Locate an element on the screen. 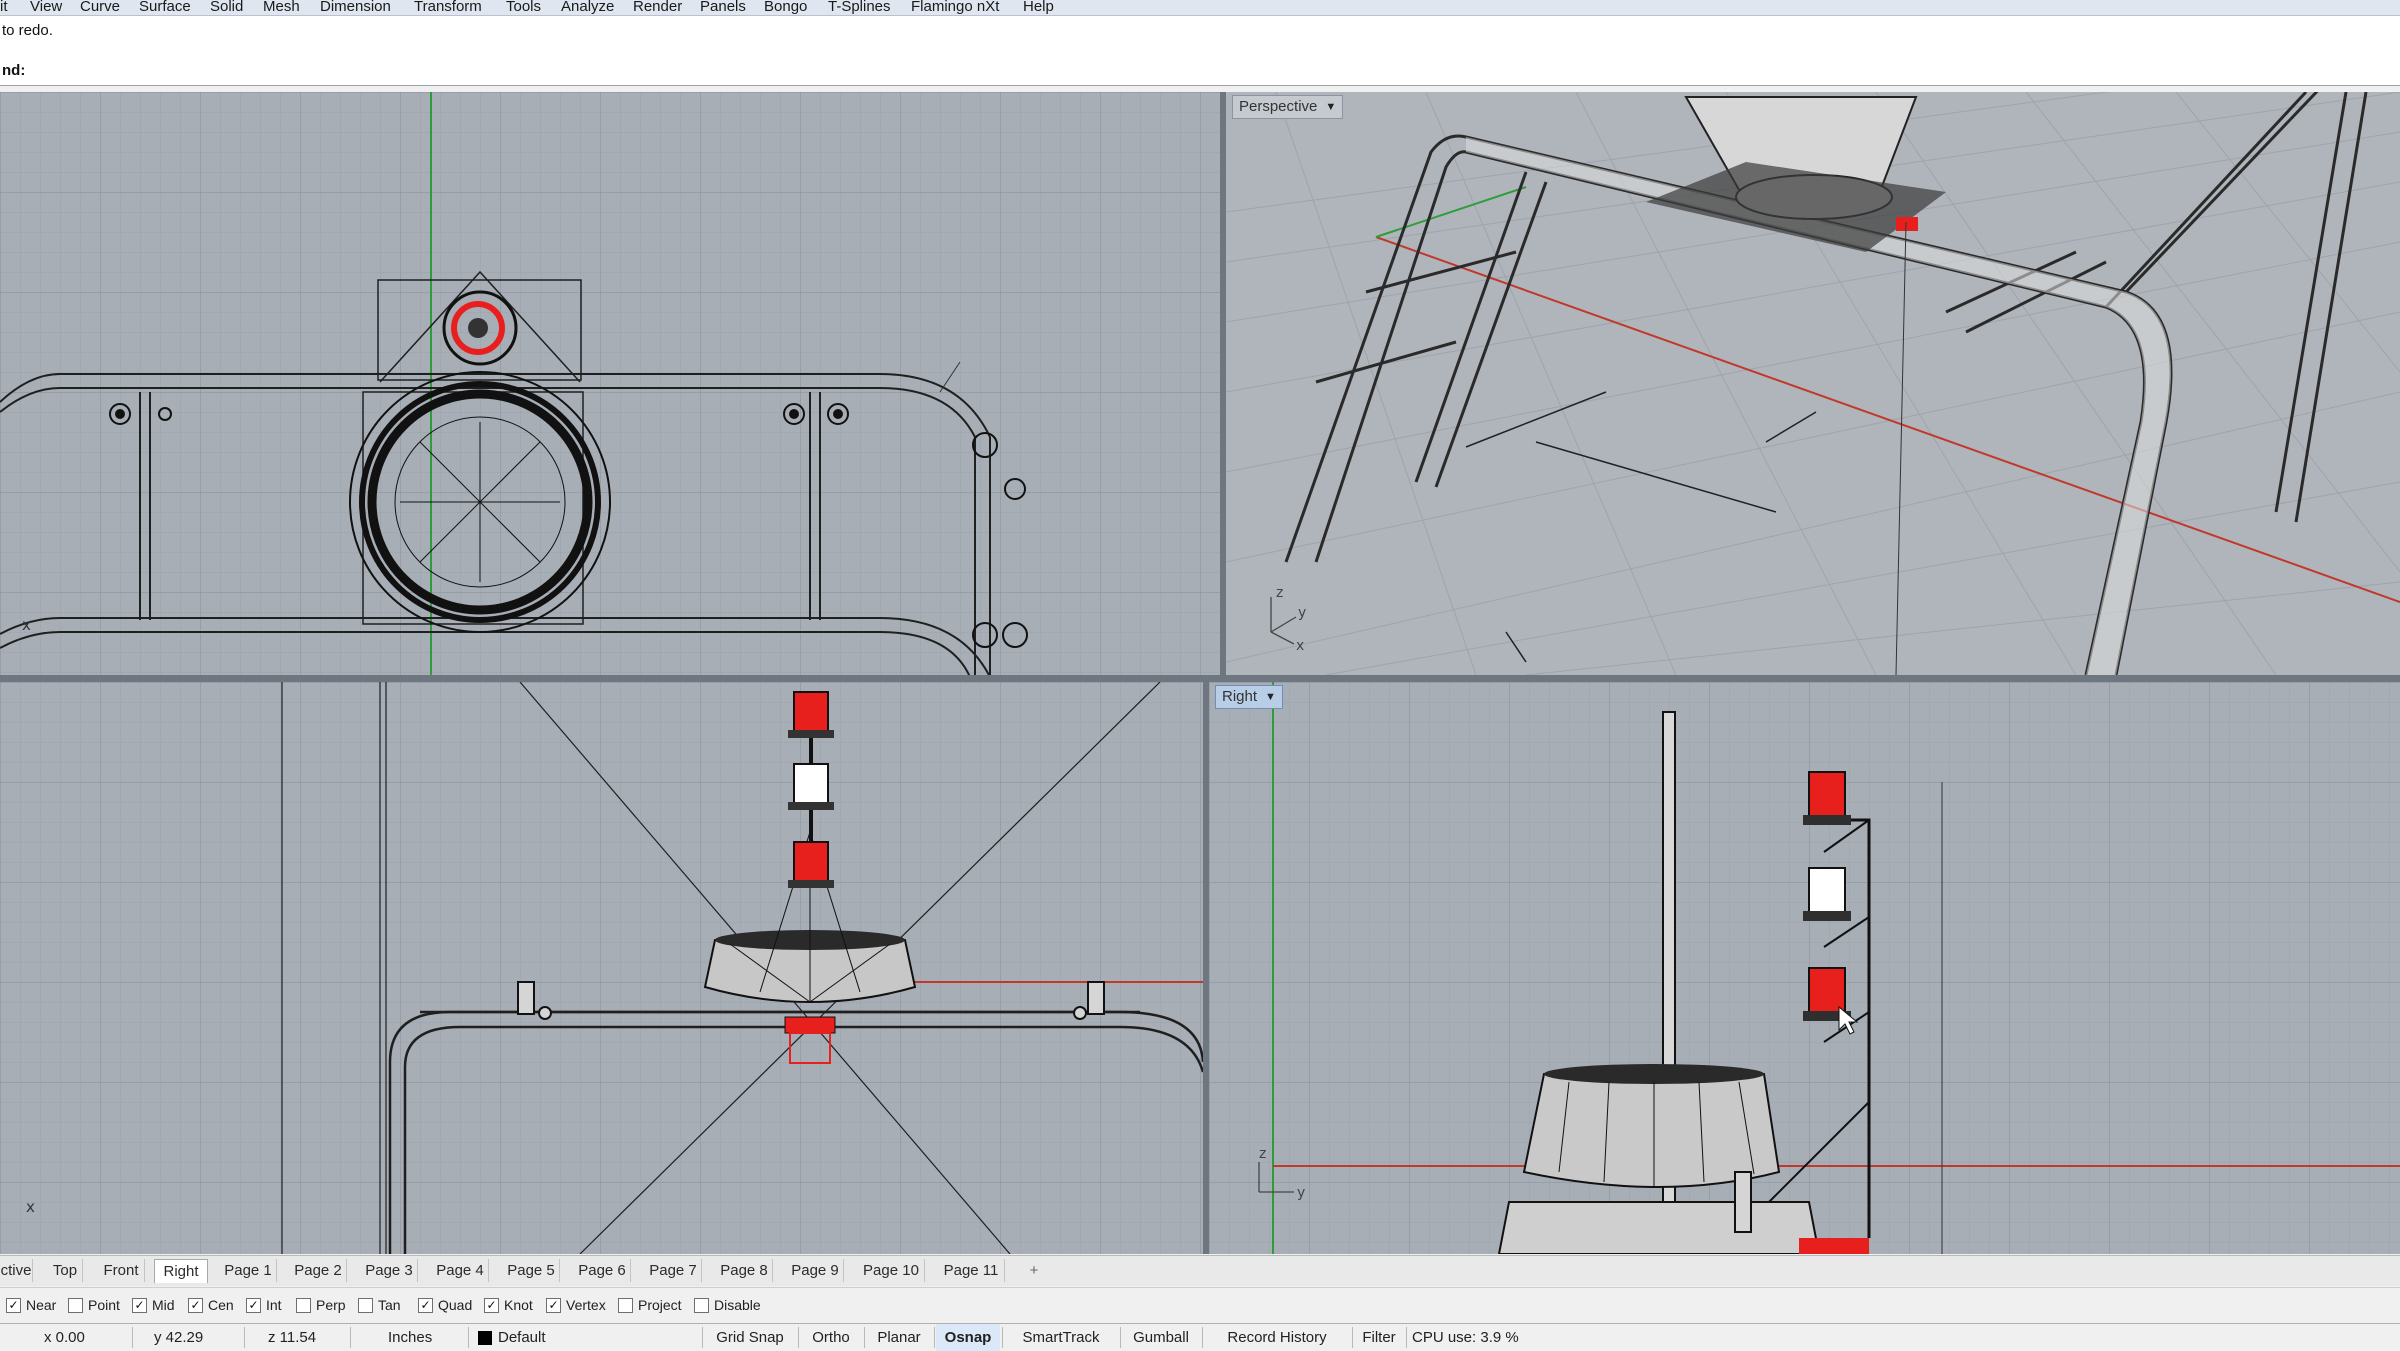  command-history-line: to redo. is located at coordinates (27, 30).